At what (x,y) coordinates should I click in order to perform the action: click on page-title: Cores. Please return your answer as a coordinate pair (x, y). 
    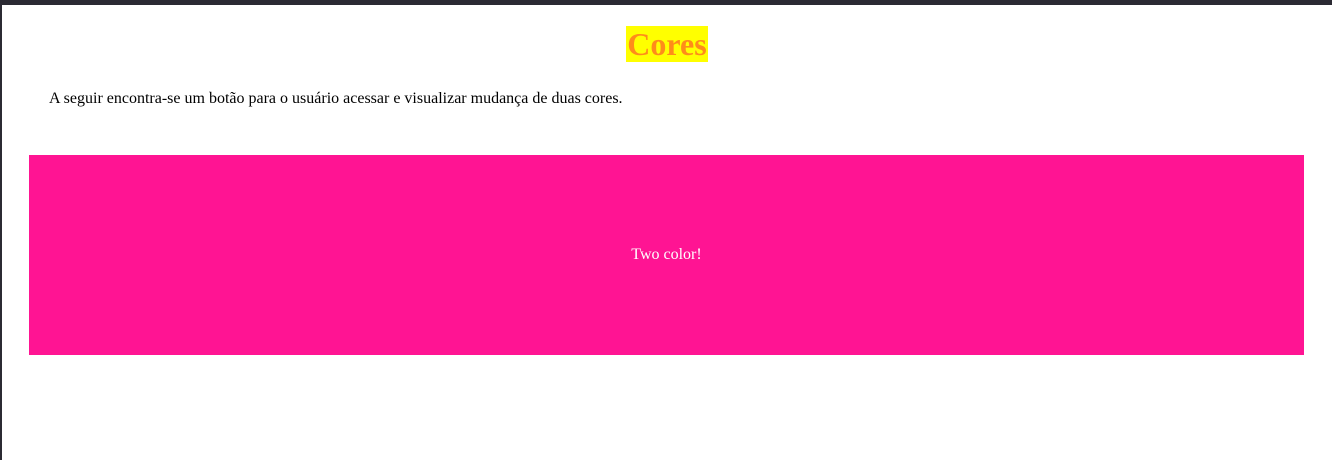
    Looking at the image, I should click on (667, 44).